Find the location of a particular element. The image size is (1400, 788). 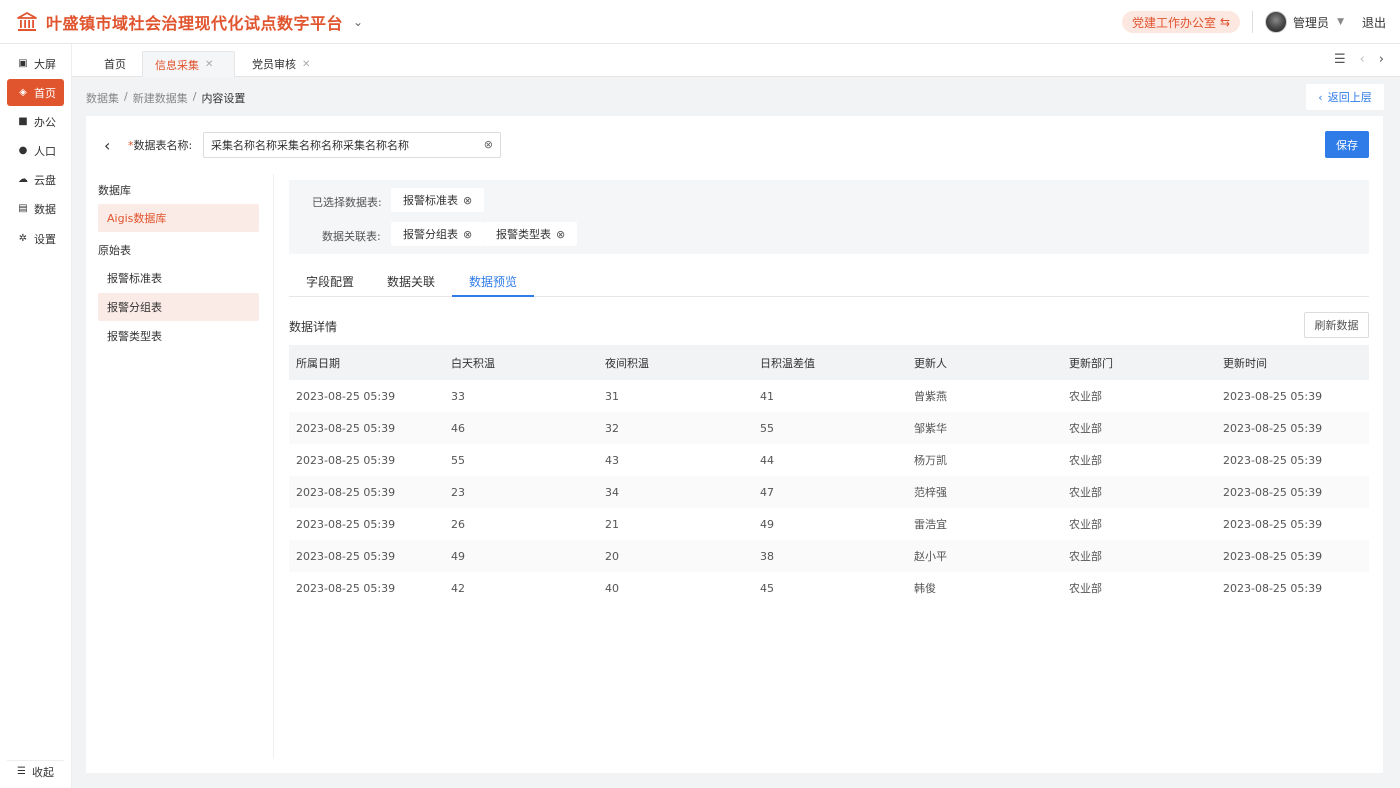

chevron-down-icon: ▼ is located at coordinates (1340, 22).